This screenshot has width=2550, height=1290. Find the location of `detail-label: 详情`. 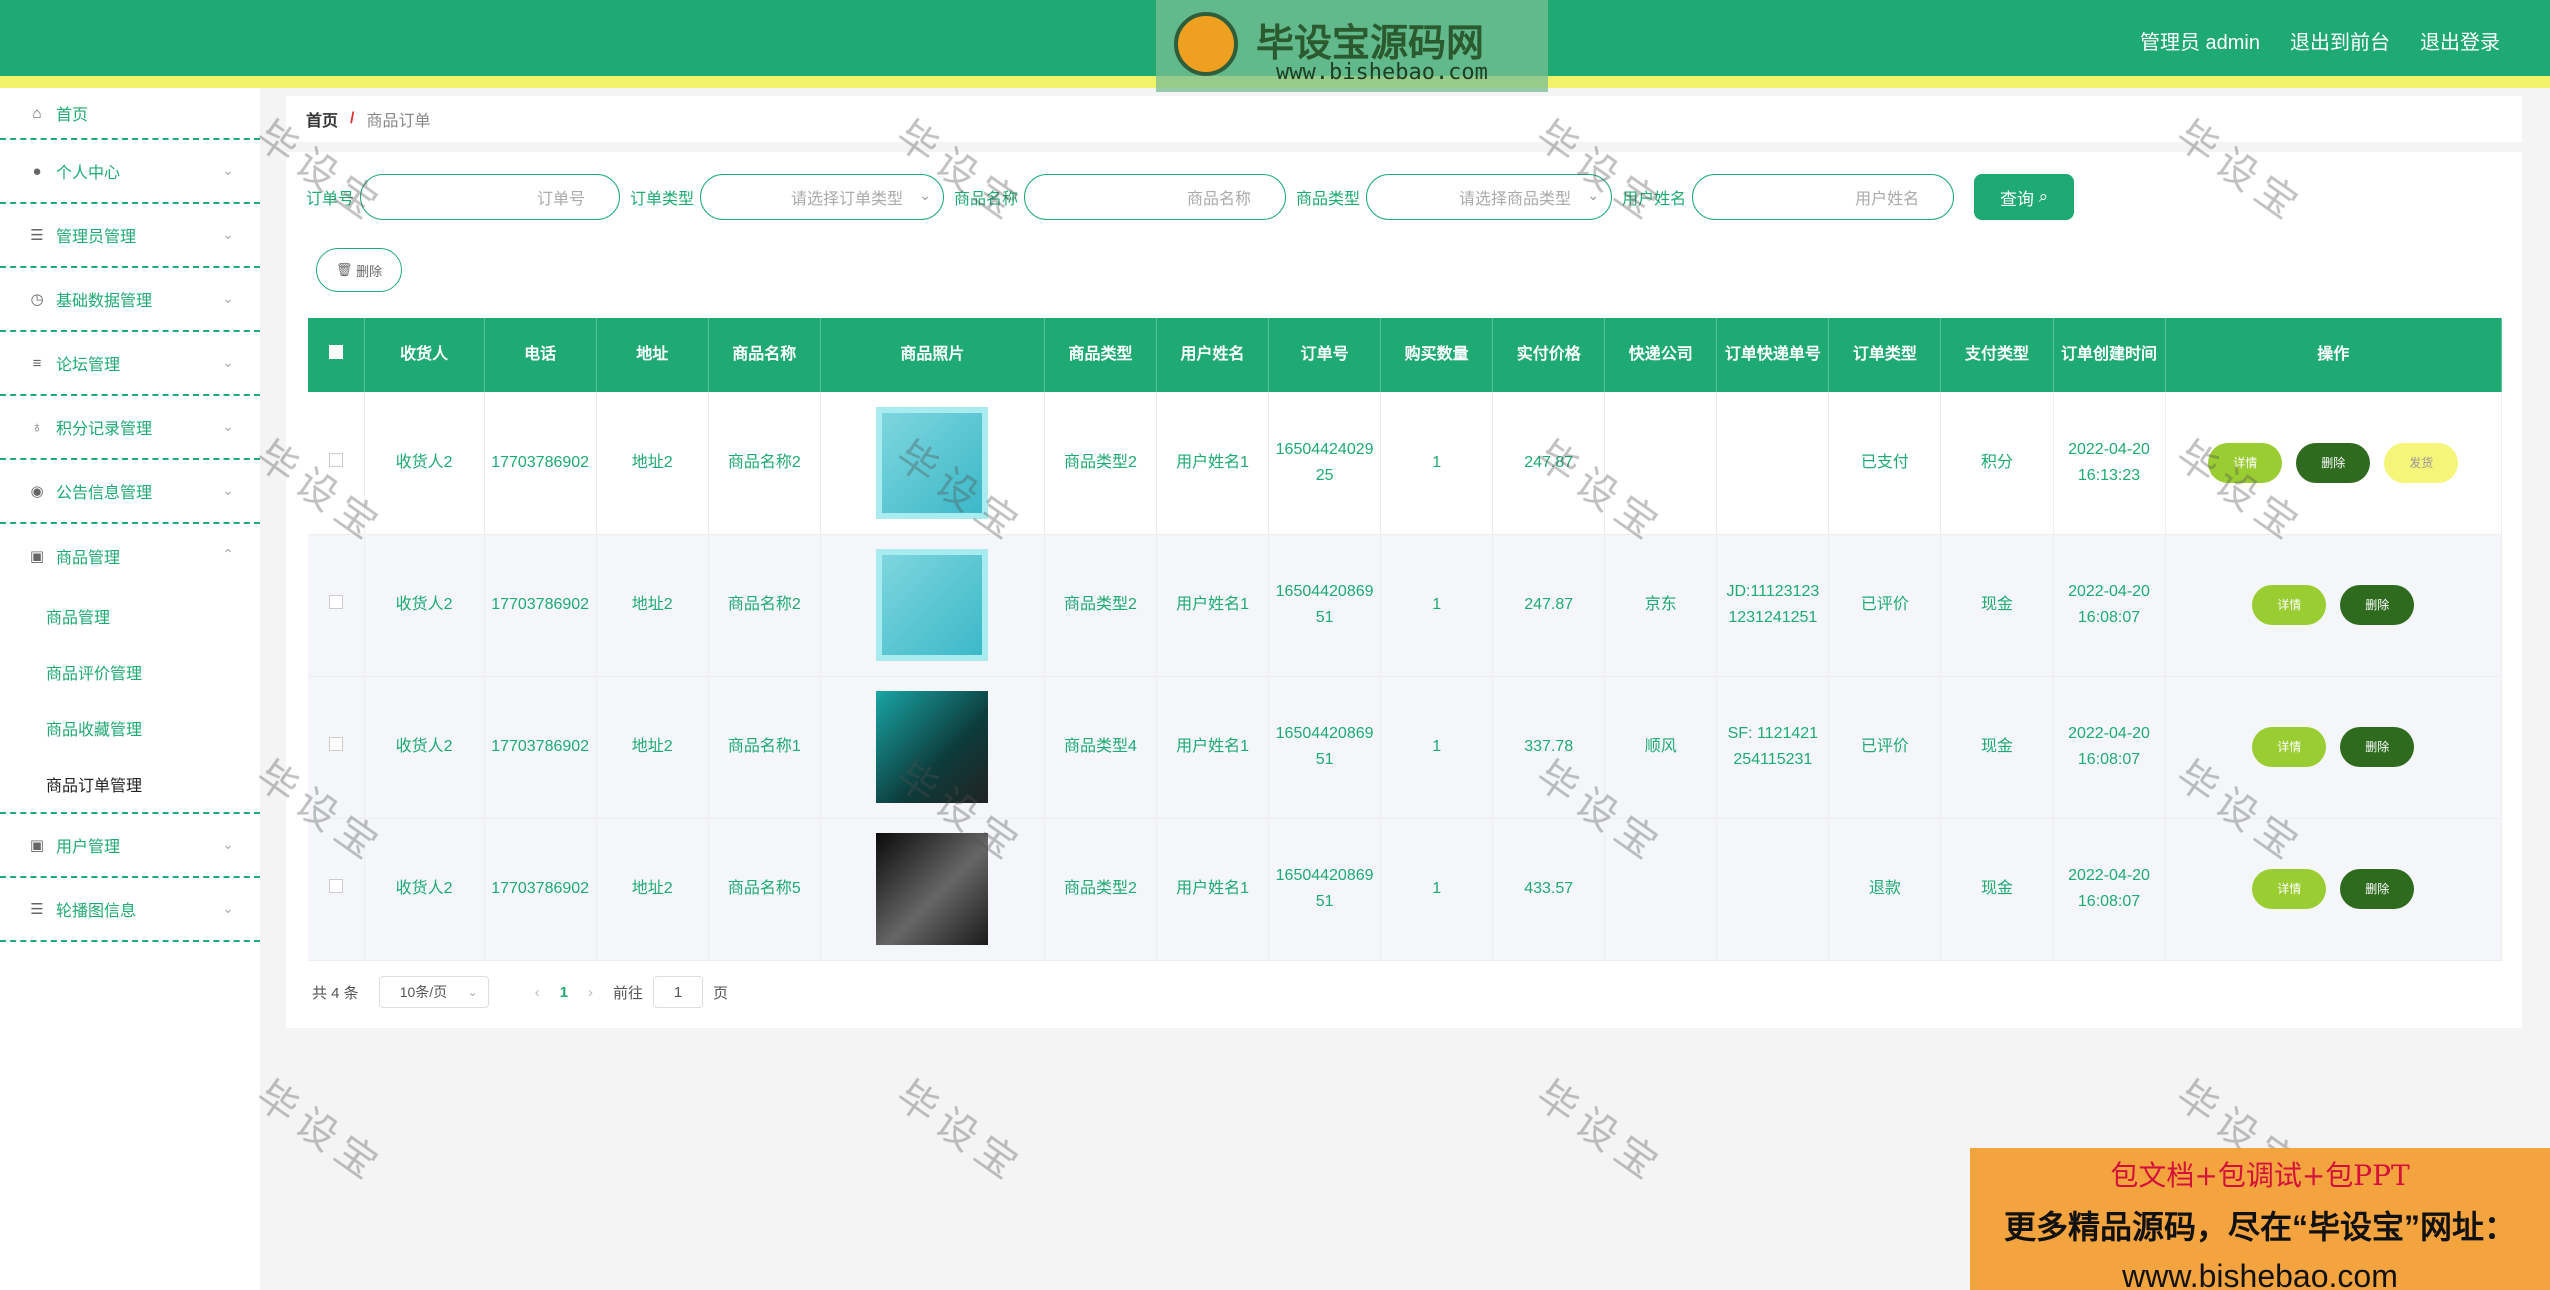

detail-label: 详情 is located at coordinates (2289, 889).